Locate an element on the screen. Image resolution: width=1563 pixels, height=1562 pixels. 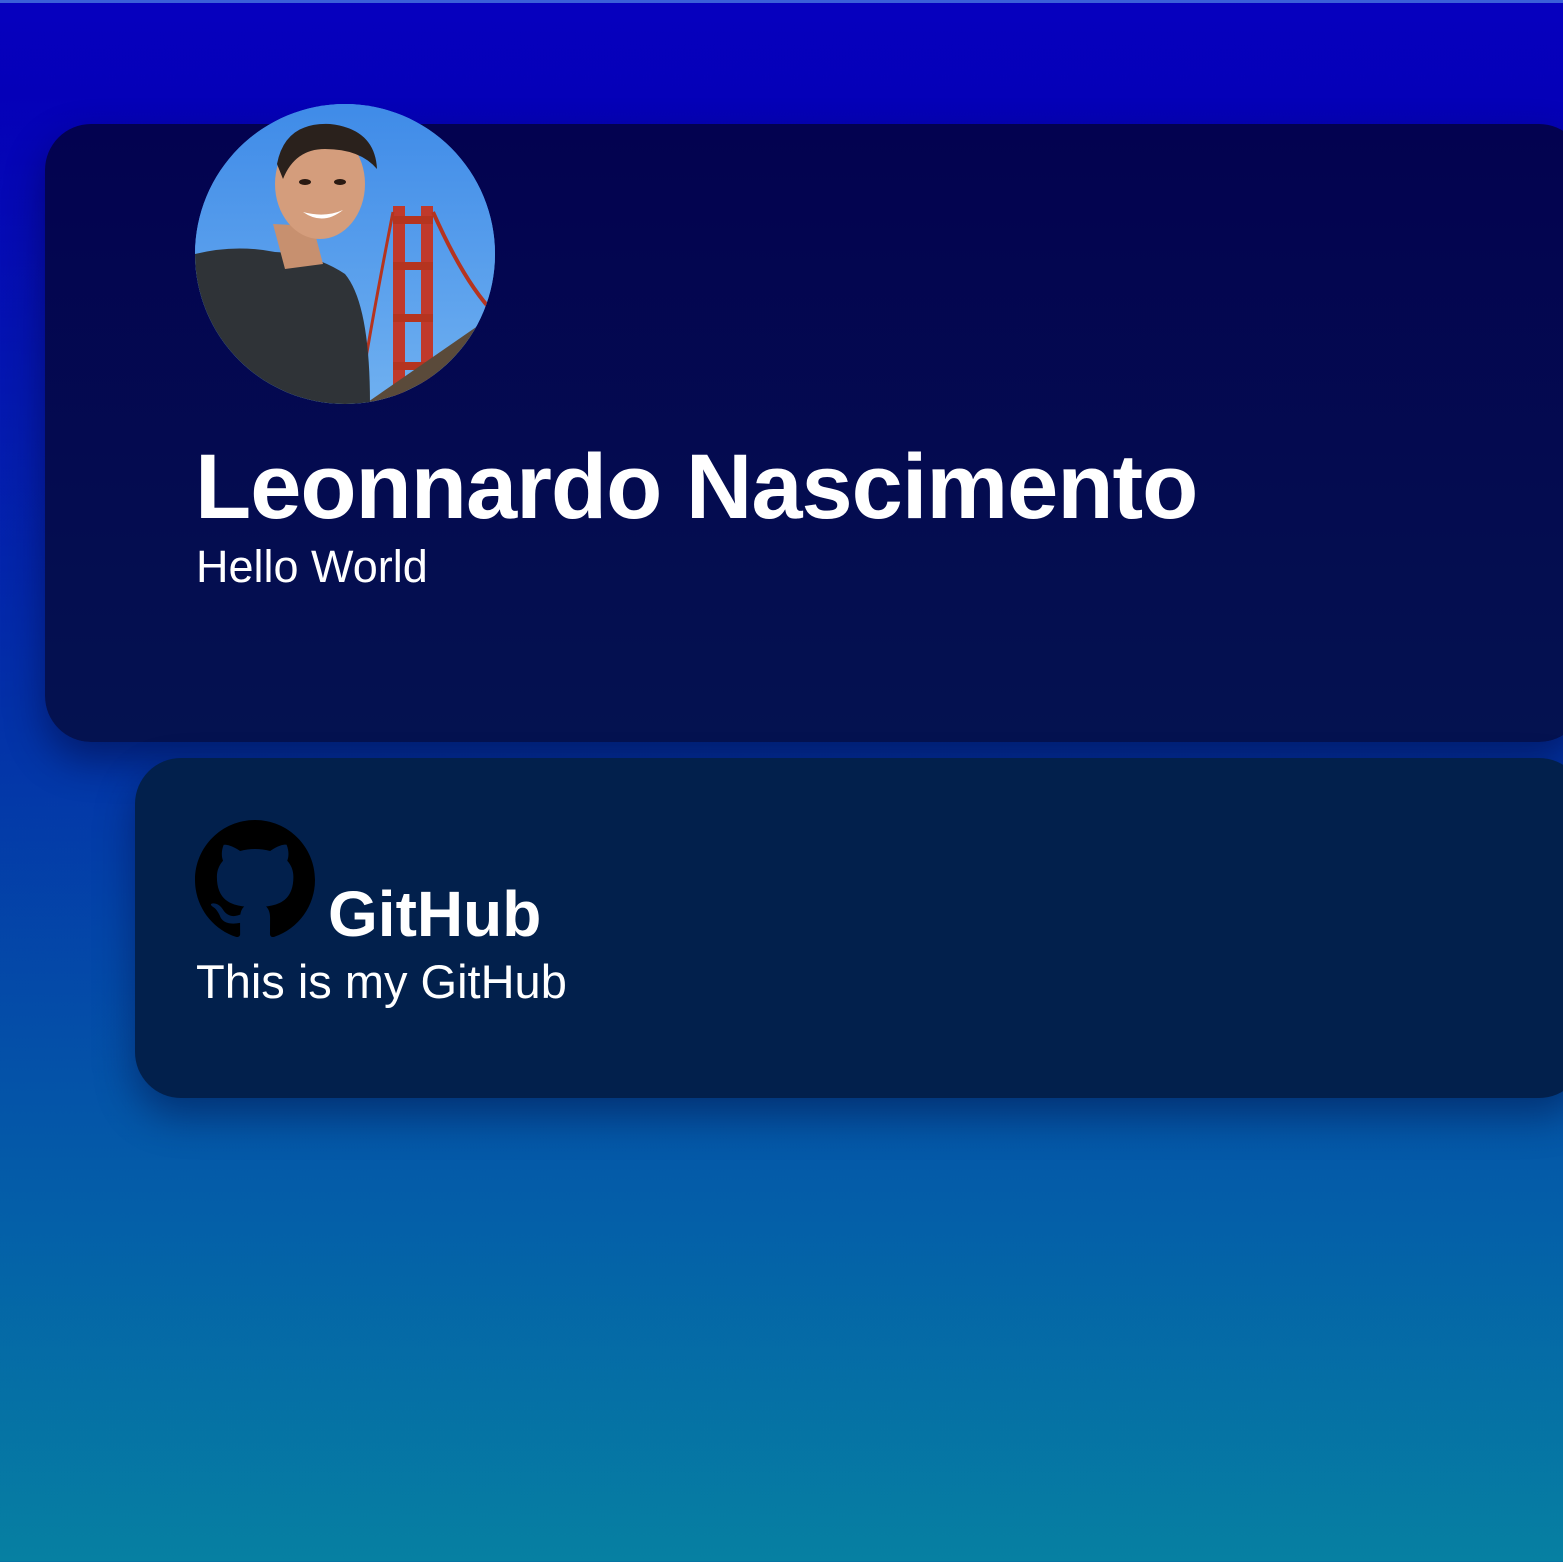
link-title: GitHub is located at coordinates (434, 914).